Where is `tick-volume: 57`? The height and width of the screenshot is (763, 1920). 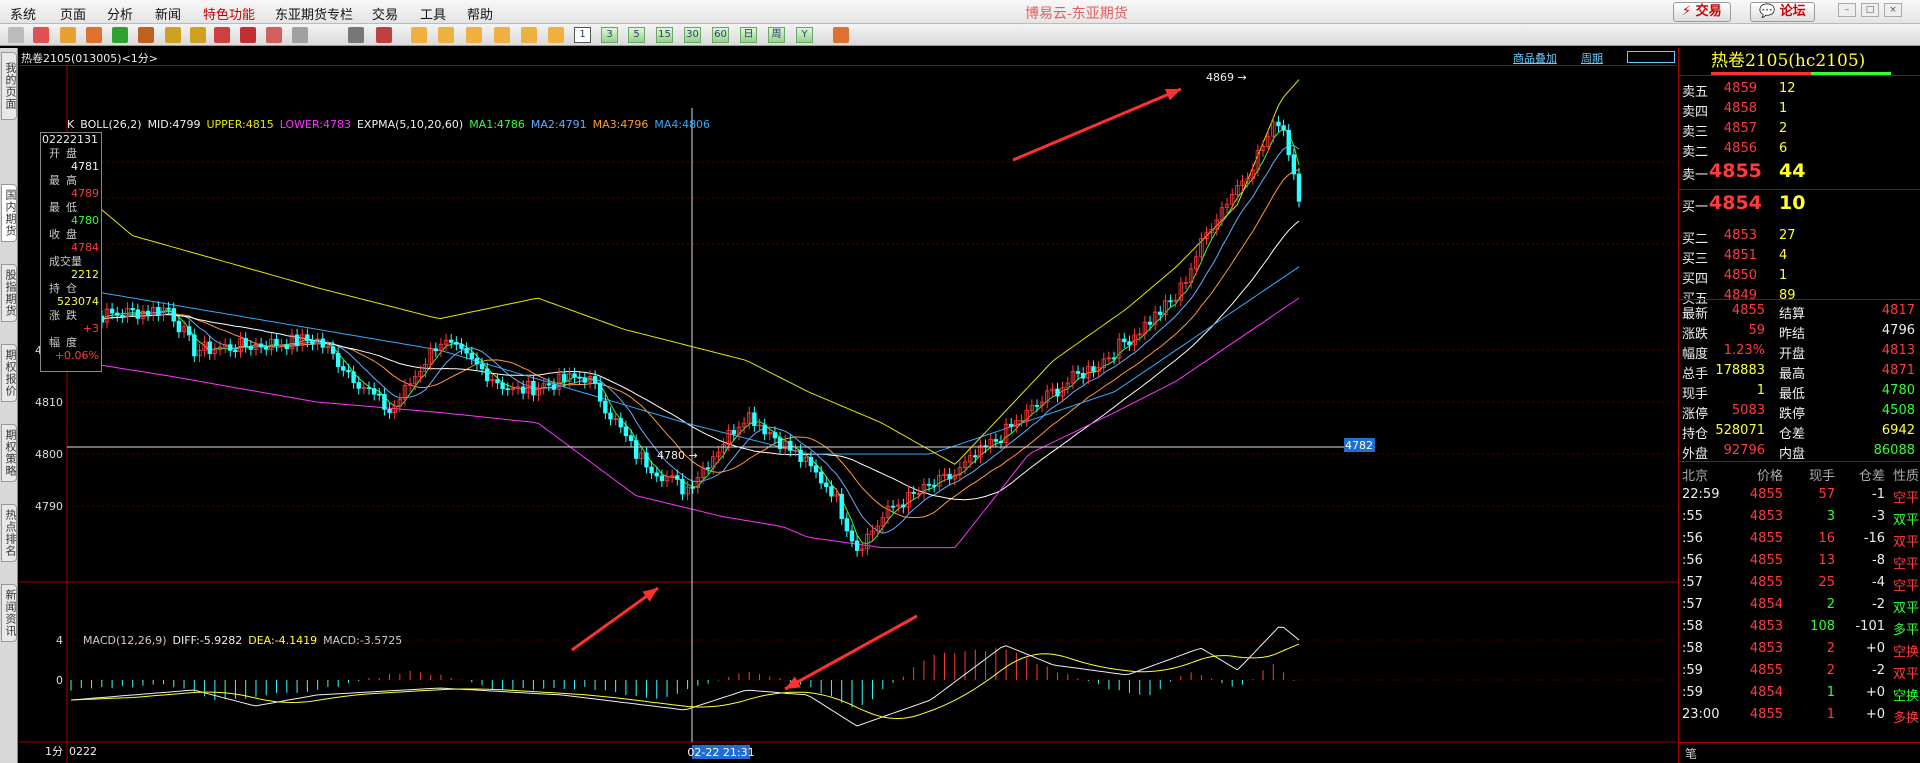
tick-volume: 57 is located at coordinates (1826, 494).